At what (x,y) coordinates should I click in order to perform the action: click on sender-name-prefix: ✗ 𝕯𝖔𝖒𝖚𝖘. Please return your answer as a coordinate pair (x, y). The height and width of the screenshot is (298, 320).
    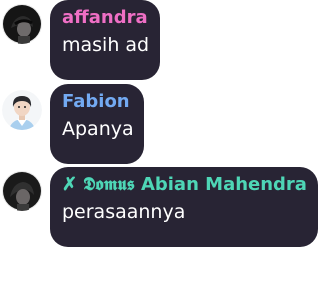
    Looking at the image, I should click on (98, 184).